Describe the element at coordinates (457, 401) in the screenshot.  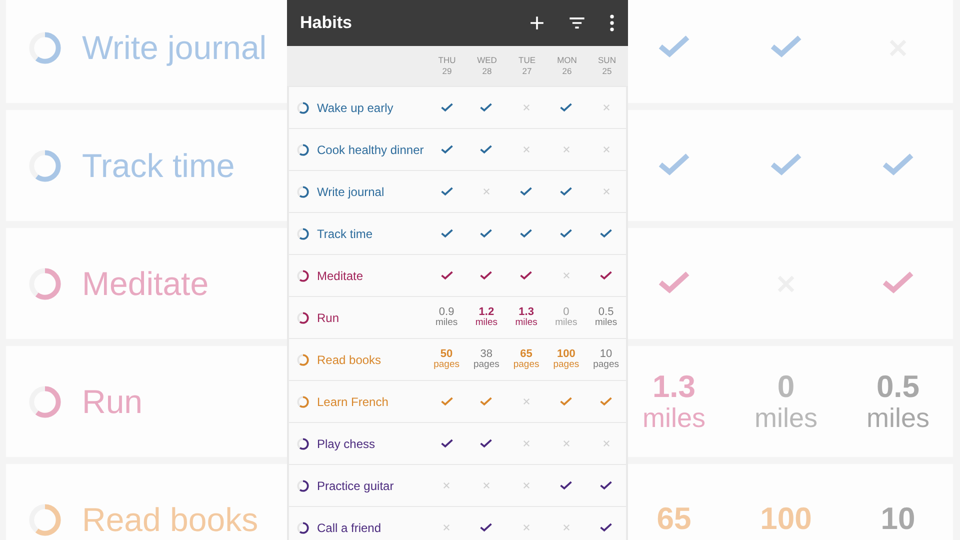
I see `habit-row: Learn French` at that location.